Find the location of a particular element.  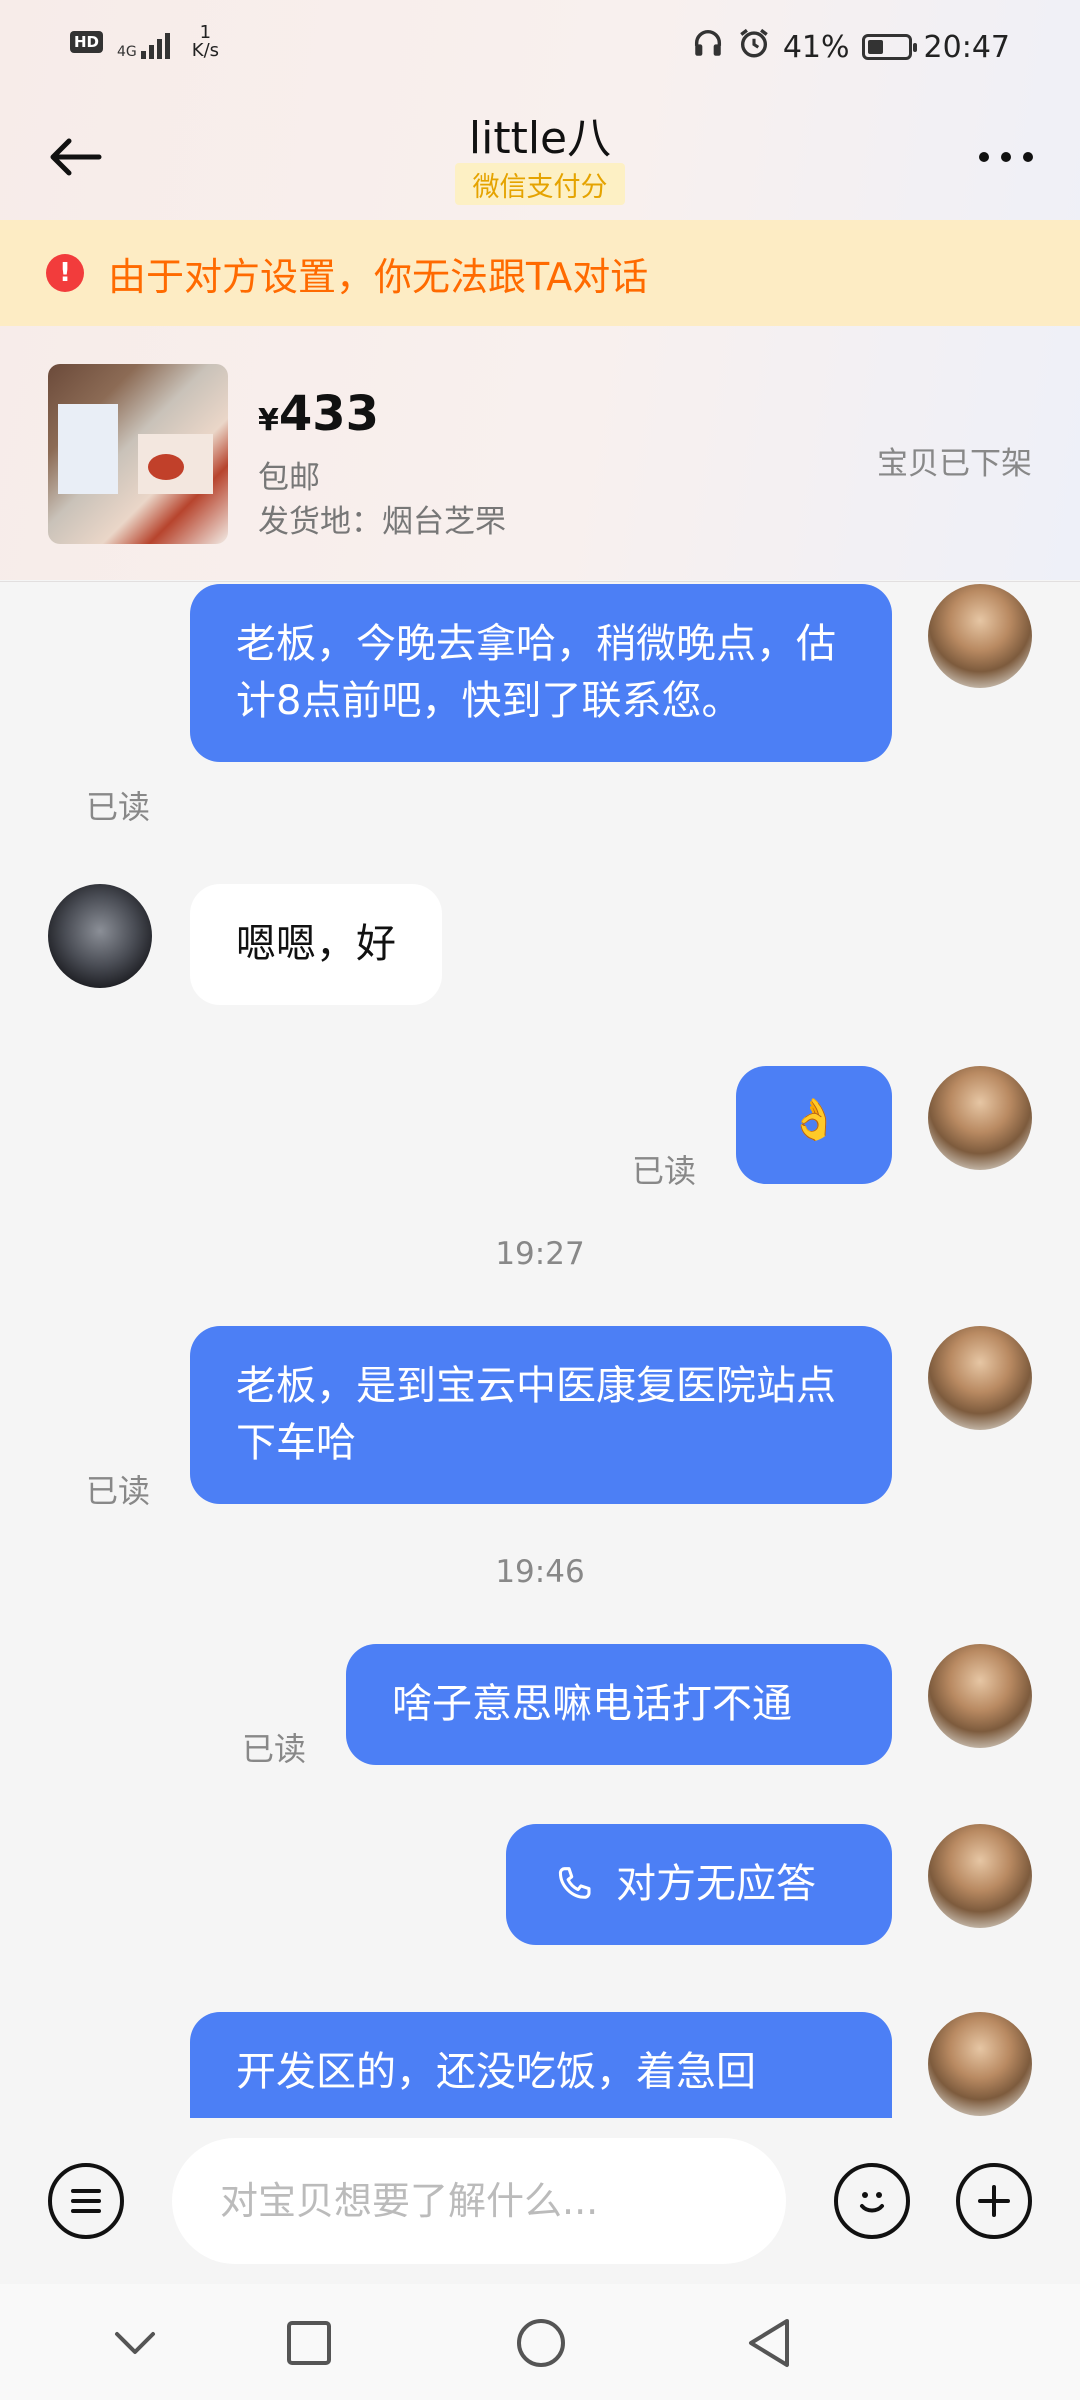

more-dots-icon is located at coordinates (1006, 157).